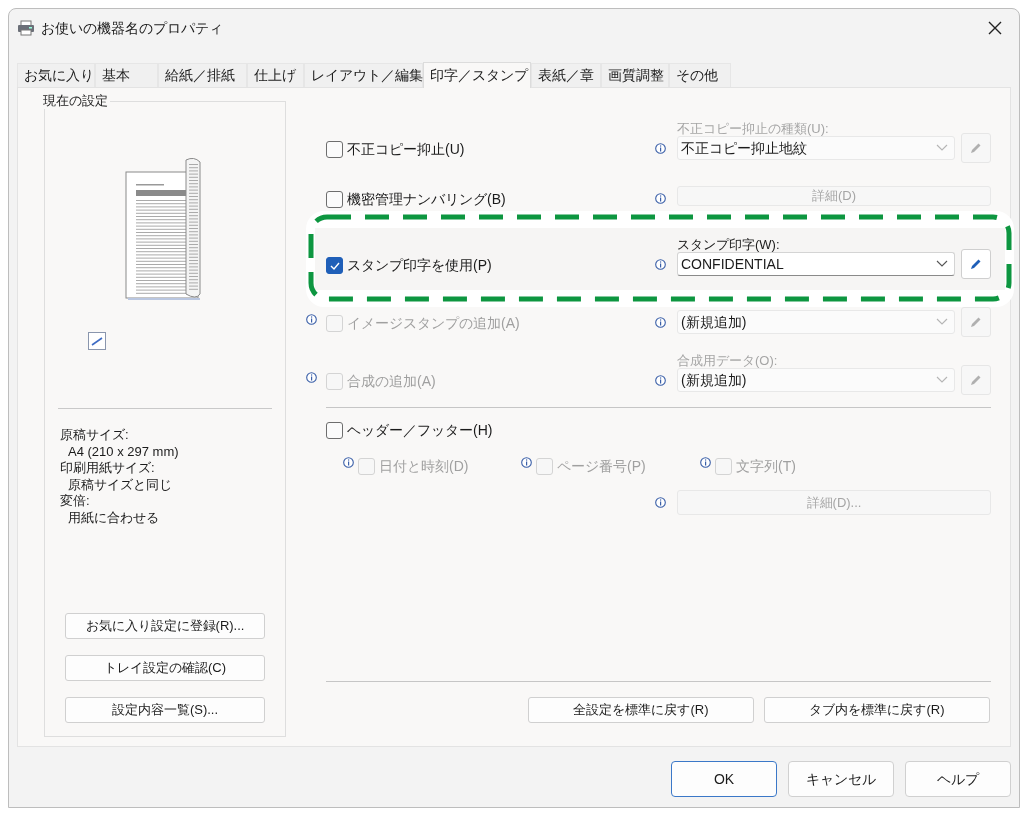 The width and height of the screenshot is (1028, 815). I want to click on tab: 仕上げ, so click(275, 75).